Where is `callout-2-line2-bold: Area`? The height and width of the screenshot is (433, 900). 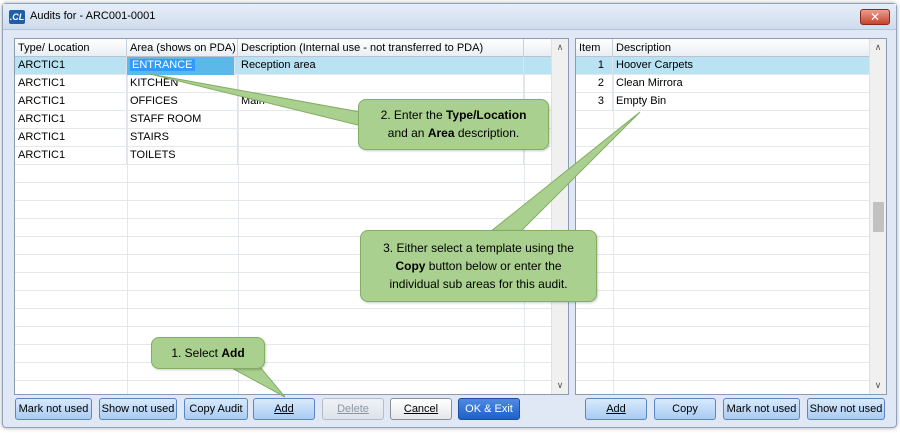
callout-2-line2-bold: Area is located at coordinates (441, 133).